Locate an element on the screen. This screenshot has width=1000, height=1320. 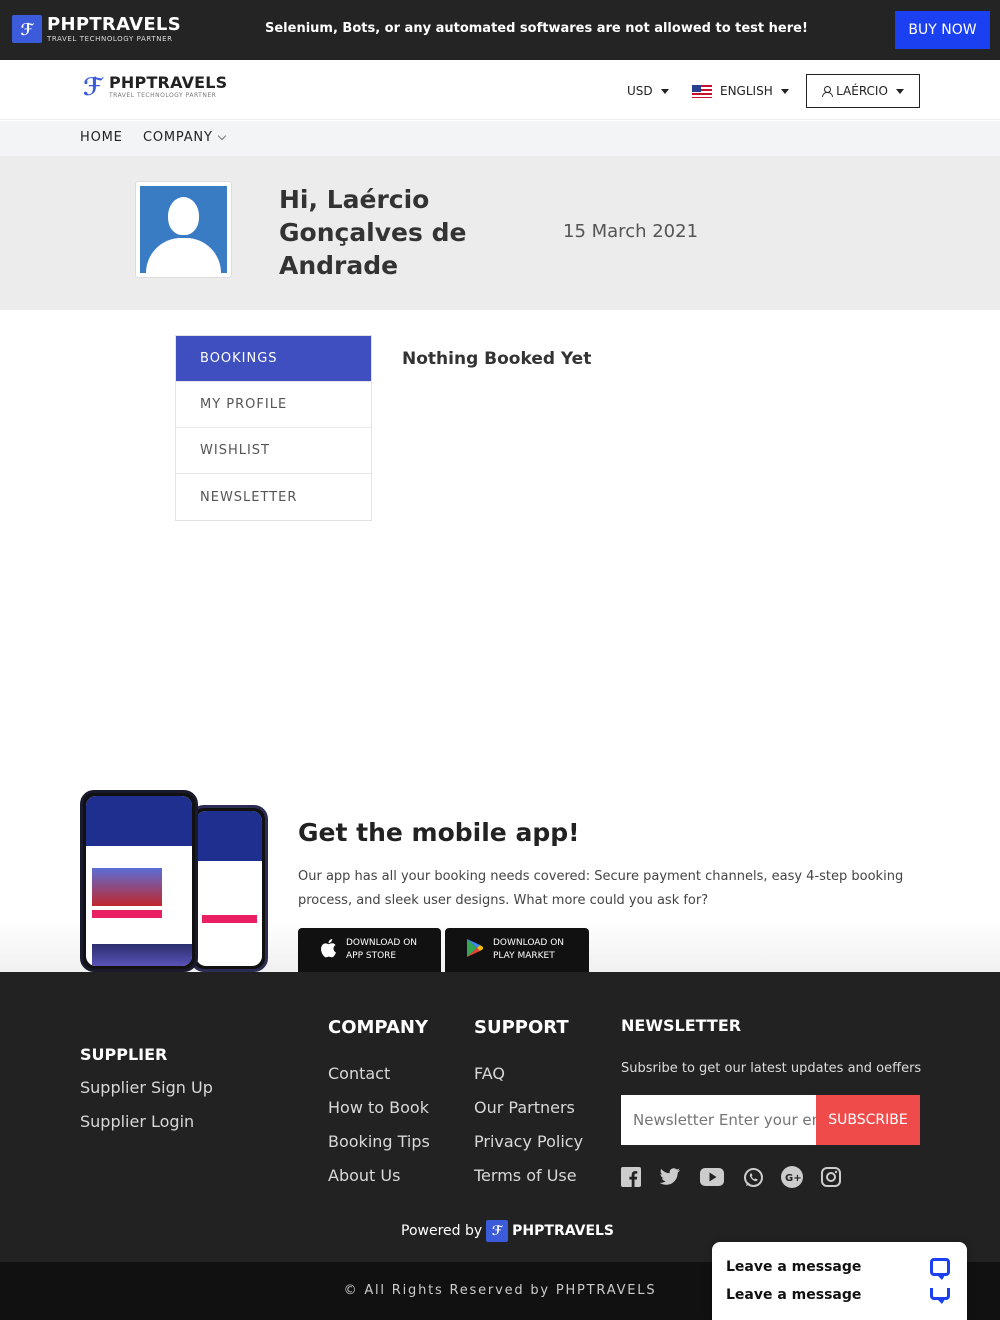
twitter-icon is located at coordinates (670, 1177).